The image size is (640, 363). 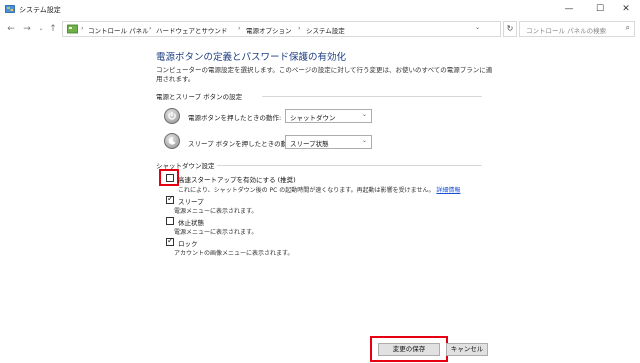 What do you see at coordinates (191, 222) in the screenshot?
I see `hibernate-label: 休止状態` at bounding box center [191, 222].